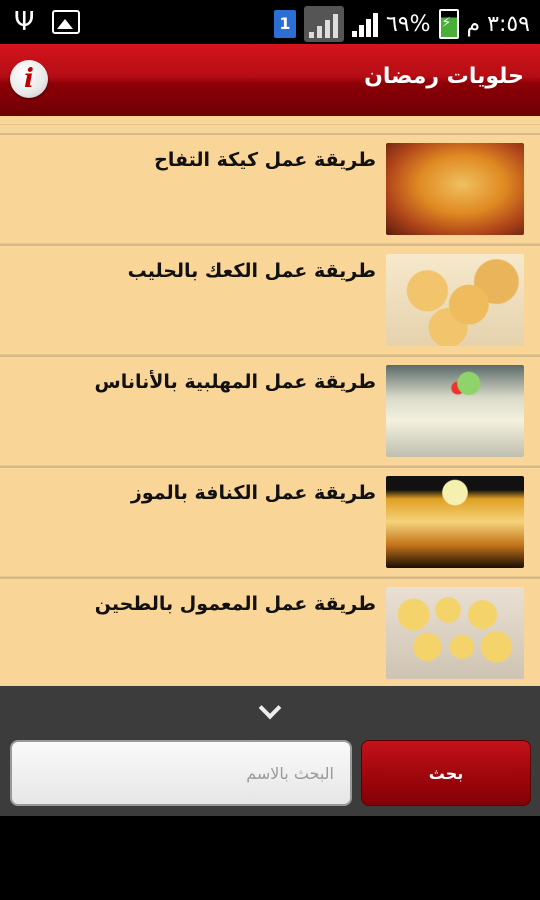  I want to click on info-icon: i, so click(29, 79).